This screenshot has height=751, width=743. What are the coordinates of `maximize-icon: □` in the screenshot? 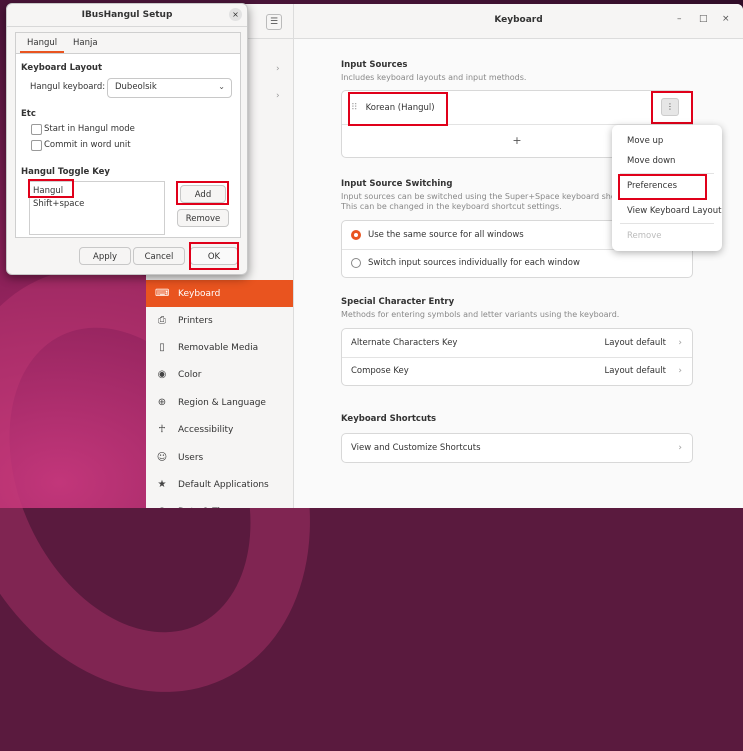 It's located at (703, 19).